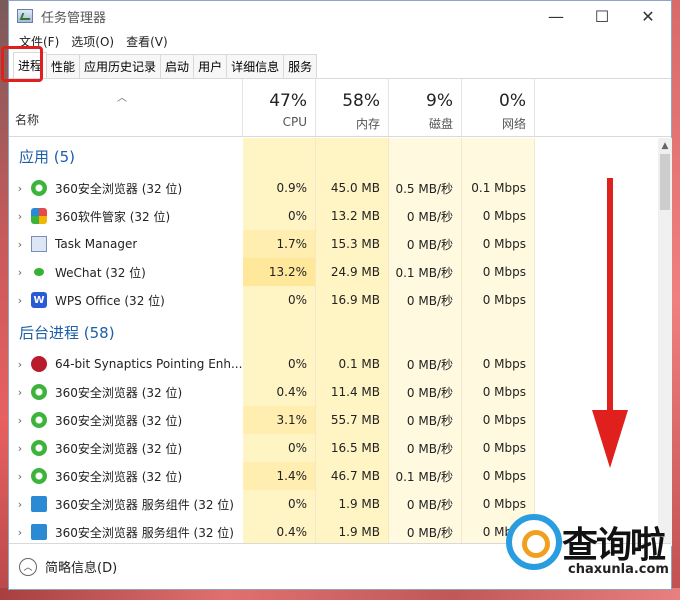  I want to click on tab-details: 详细信息, so click(255, 66).